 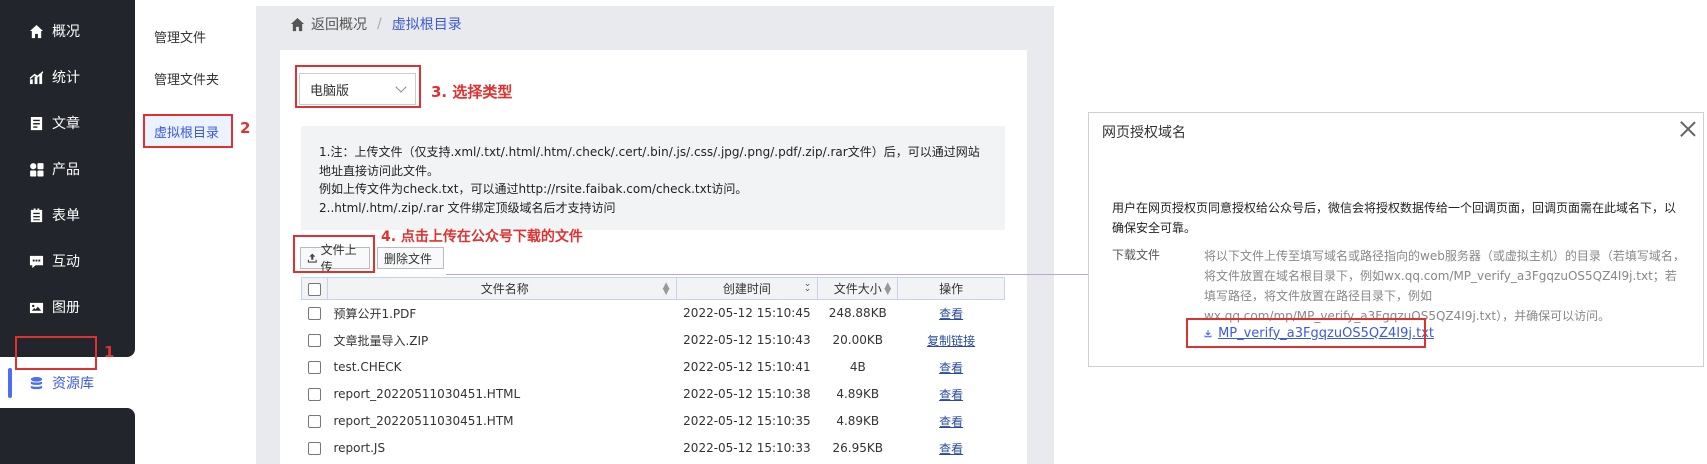 I want to click on sidebar-item-label: 概况, so click(x=66, y=32).